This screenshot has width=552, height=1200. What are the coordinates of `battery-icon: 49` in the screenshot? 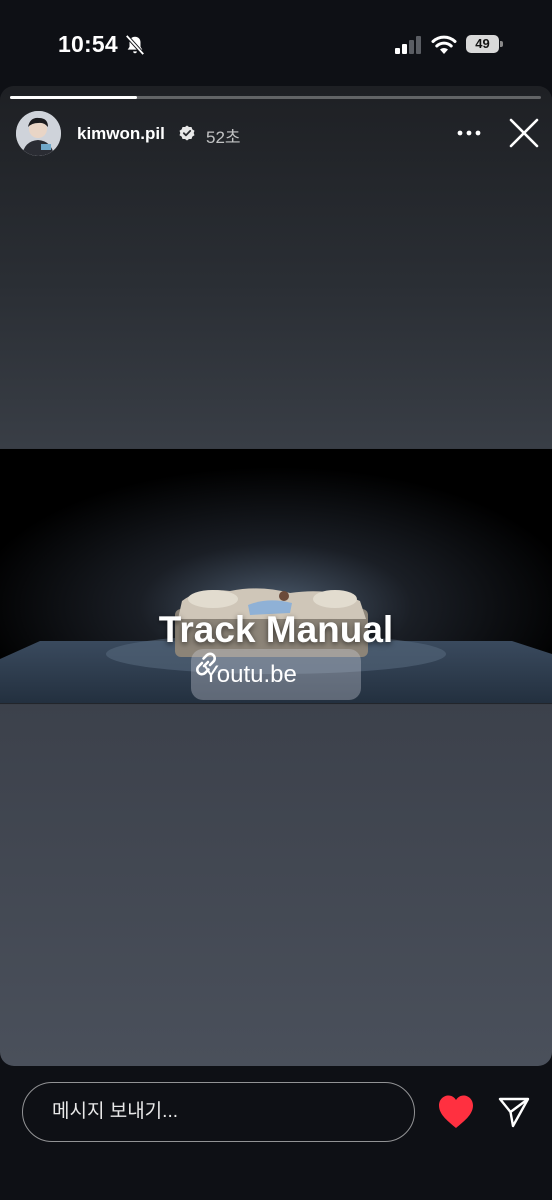 It's located at (485, 44).